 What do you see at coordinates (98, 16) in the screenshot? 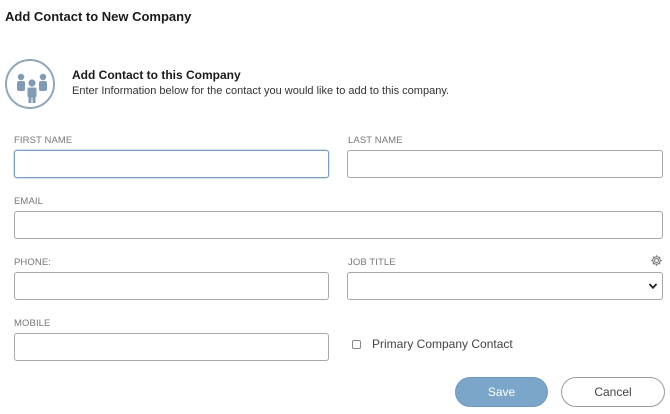
I see `dialog-title: Add Contact to New Company` at bounding box center [98, 16].